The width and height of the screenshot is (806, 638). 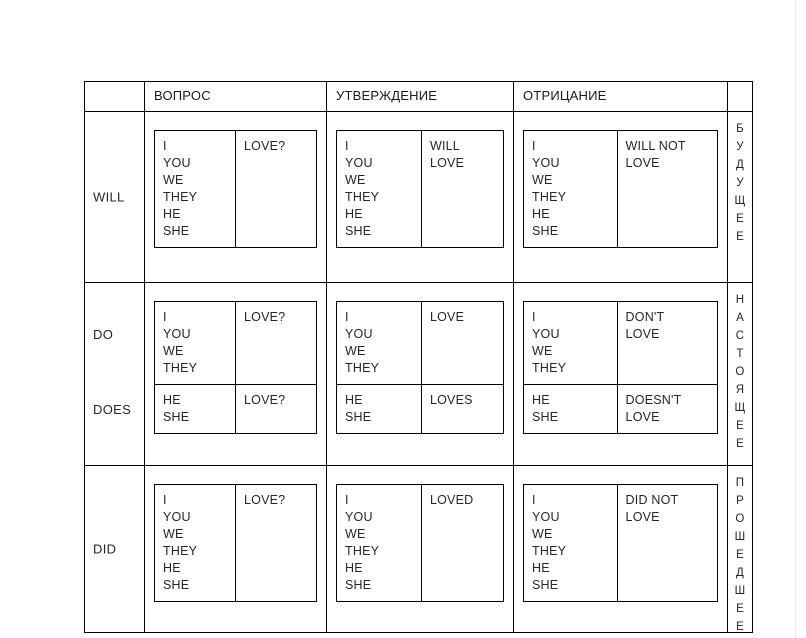 I want to click on predicate-box: LOVES, so click(x=462, y=409).